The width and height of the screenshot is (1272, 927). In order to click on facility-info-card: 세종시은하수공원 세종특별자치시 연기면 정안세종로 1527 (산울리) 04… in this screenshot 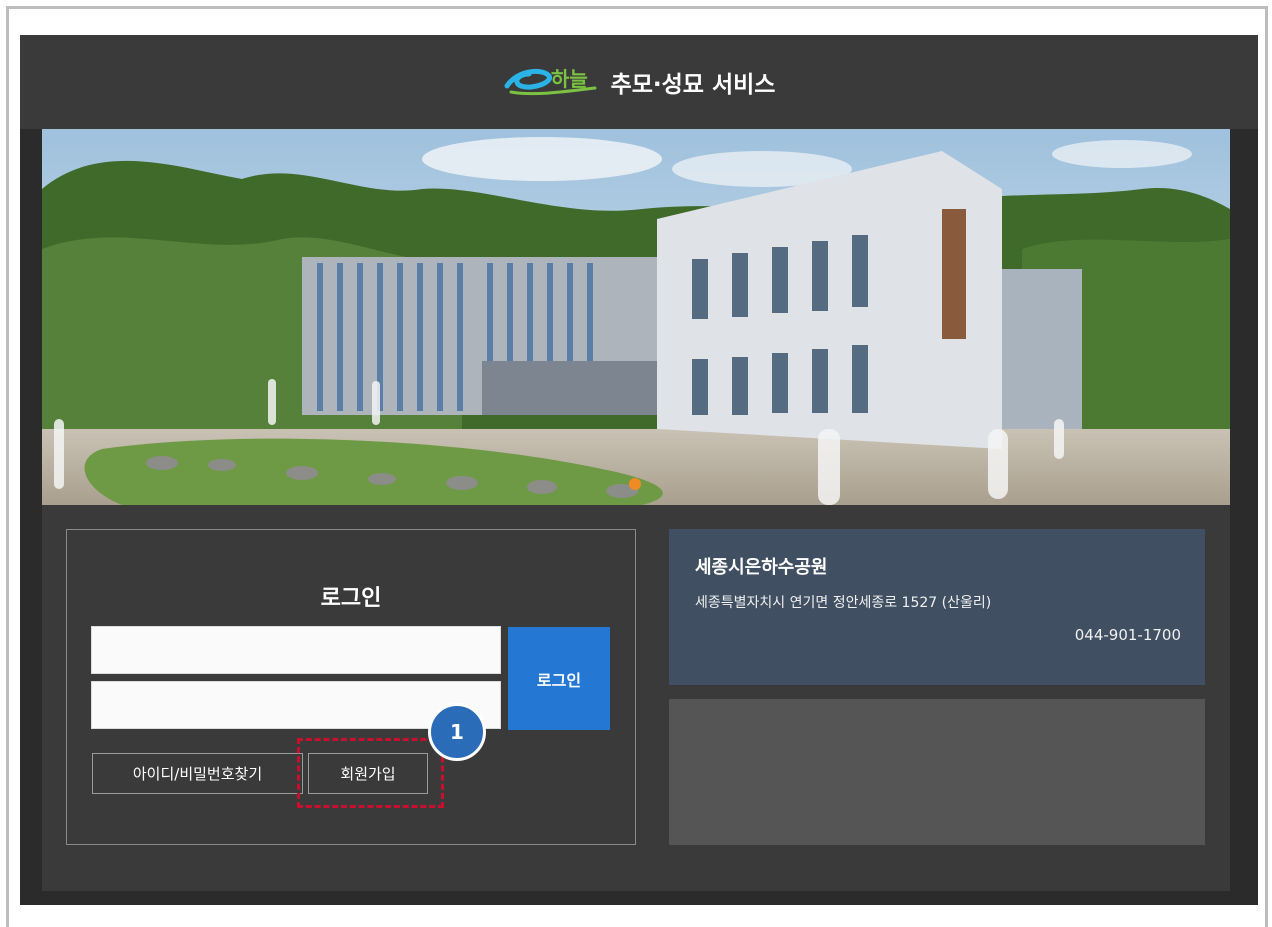, I will do `click(937, 607)`.